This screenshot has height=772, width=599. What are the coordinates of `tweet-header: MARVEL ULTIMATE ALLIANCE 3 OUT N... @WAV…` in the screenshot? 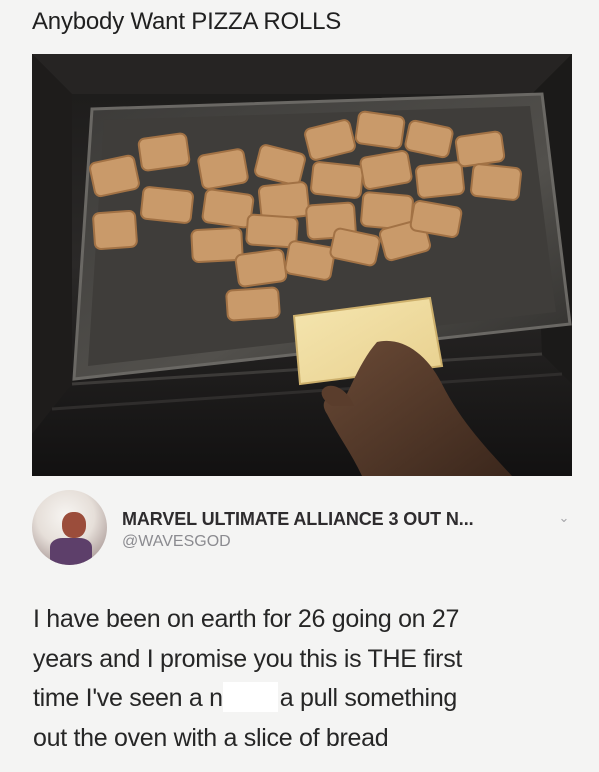 It's located at (304, 530).